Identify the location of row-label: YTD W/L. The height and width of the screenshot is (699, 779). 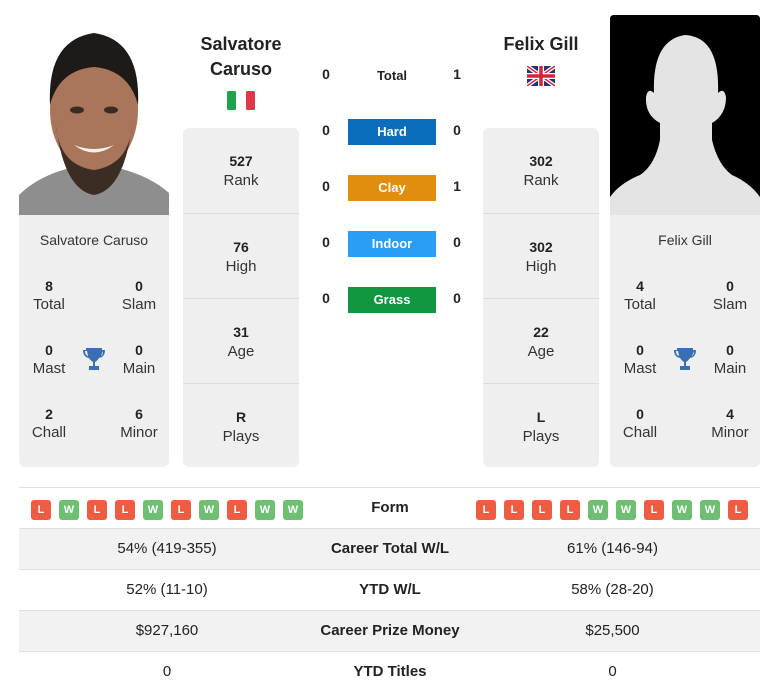
(390, 589).